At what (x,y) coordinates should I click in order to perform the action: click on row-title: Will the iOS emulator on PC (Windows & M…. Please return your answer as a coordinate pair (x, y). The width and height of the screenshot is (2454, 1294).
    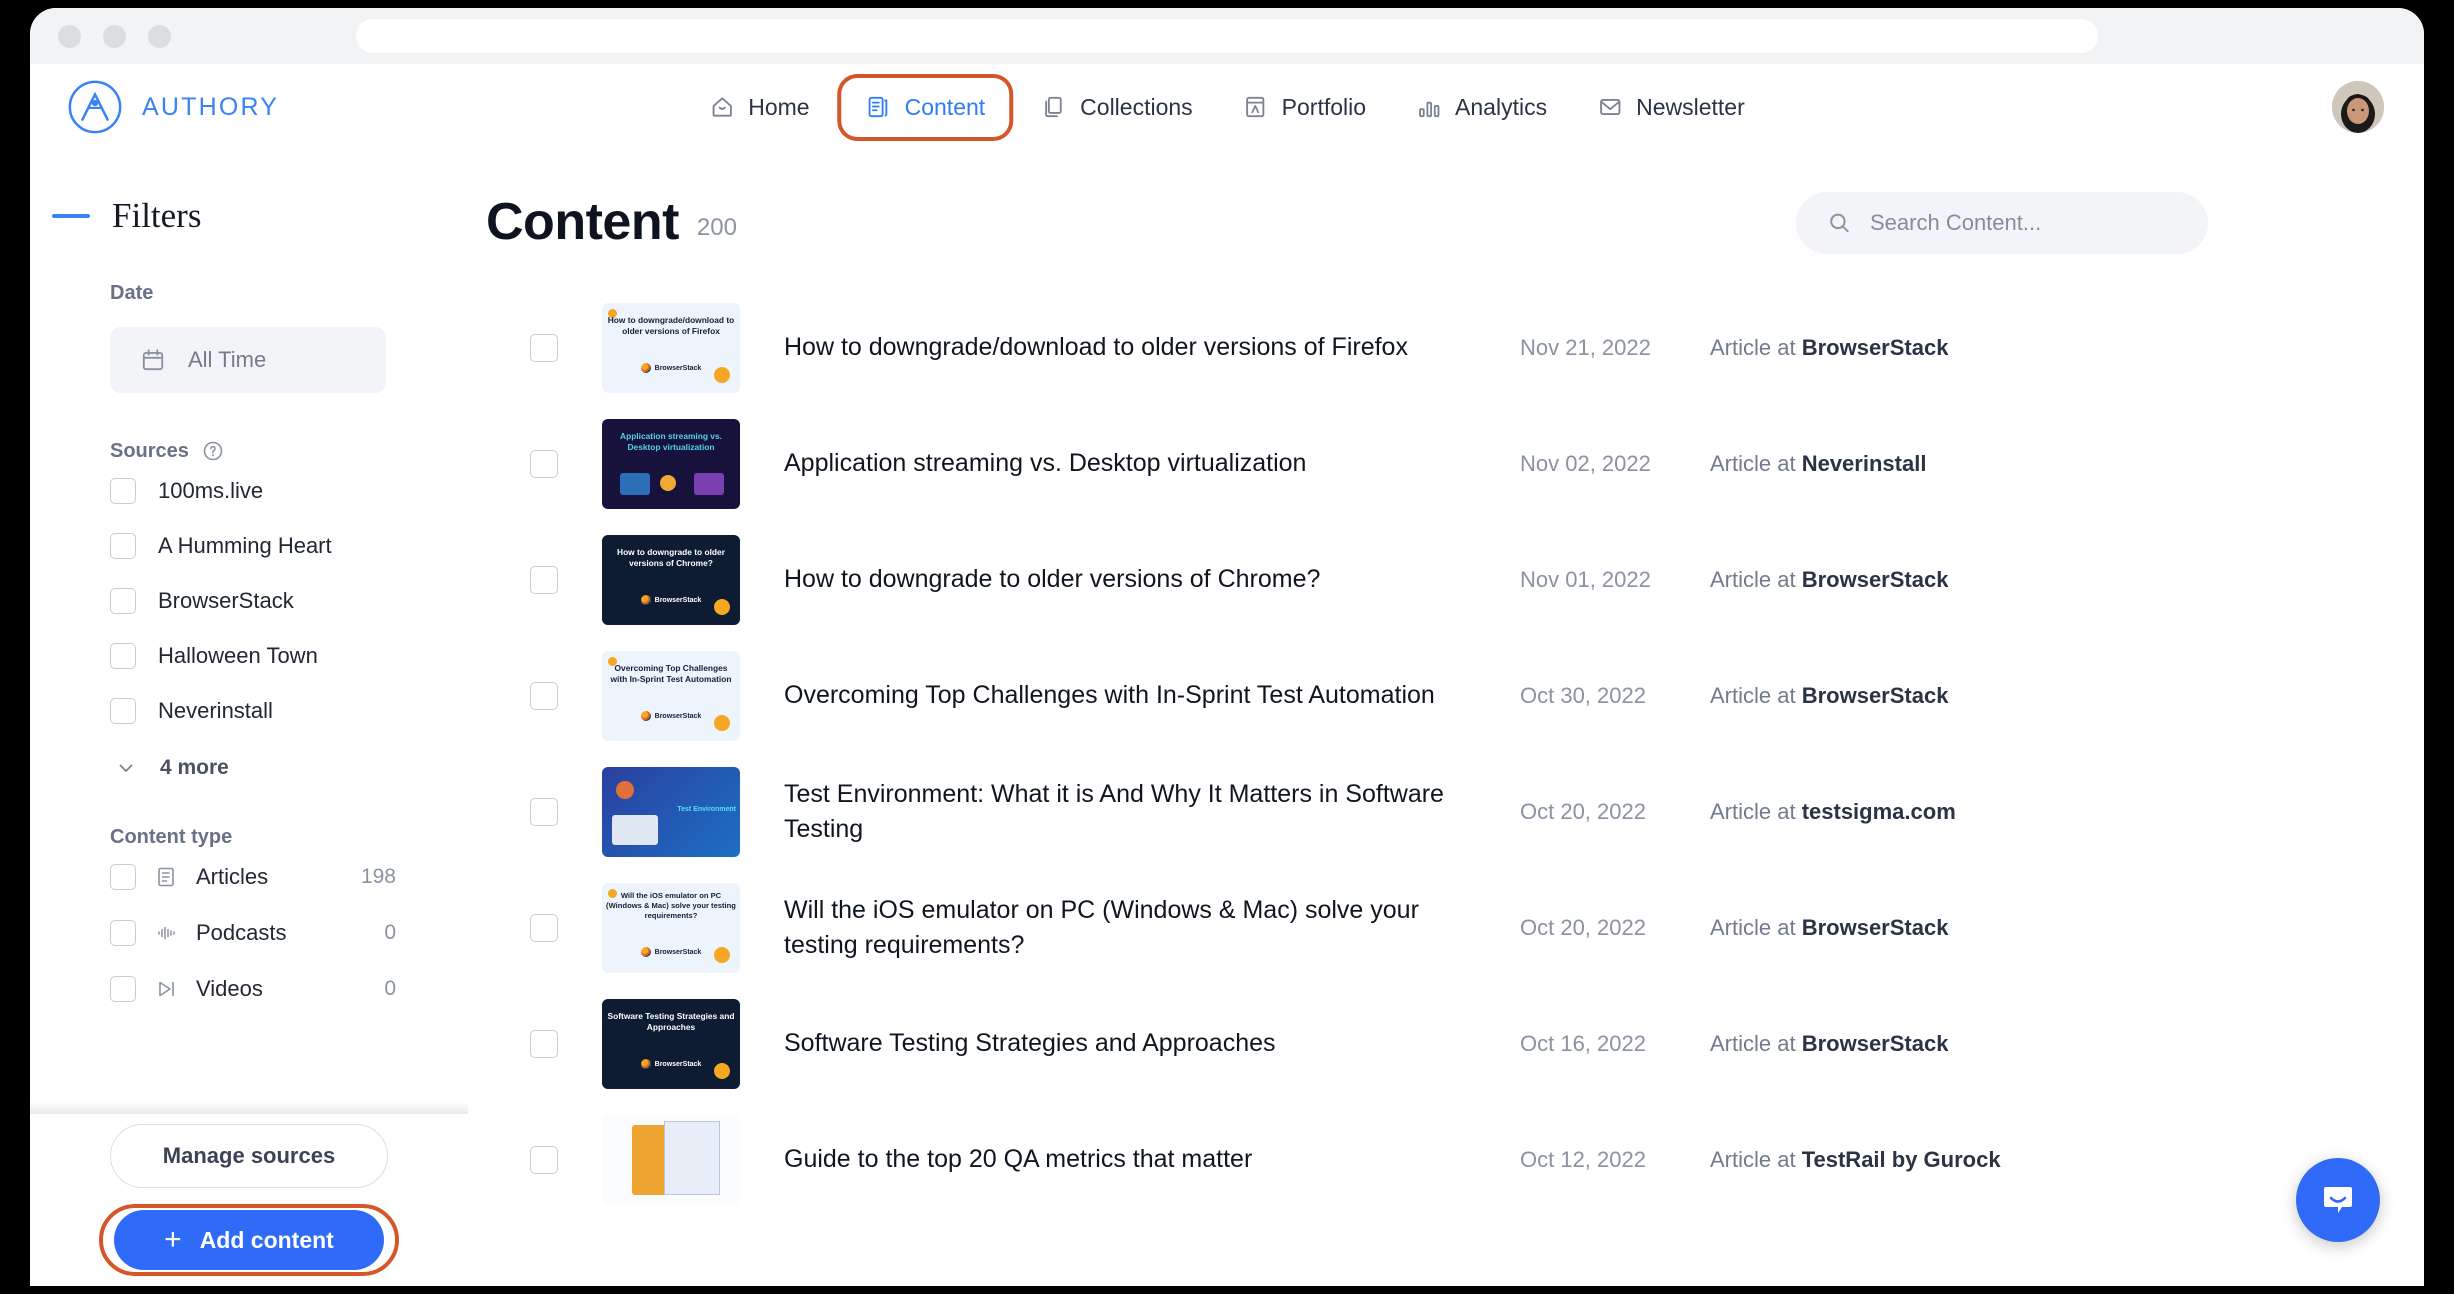
    Looking at the image, I should click on (1130, 928).